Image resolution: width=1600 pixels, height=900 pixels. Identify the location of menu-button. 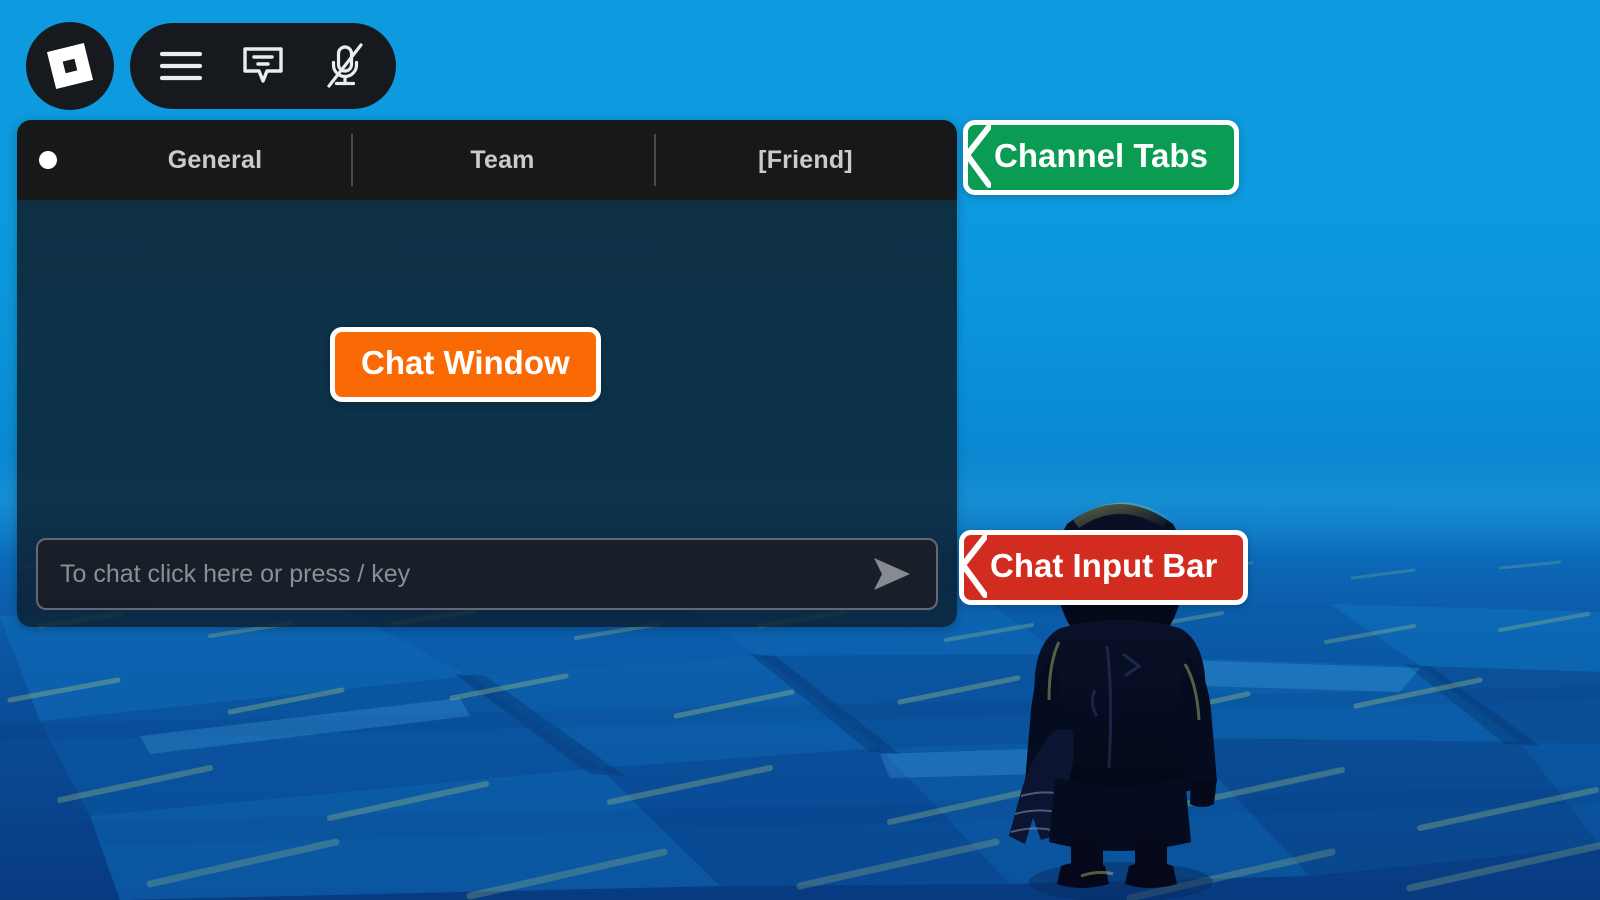
(181, 66).